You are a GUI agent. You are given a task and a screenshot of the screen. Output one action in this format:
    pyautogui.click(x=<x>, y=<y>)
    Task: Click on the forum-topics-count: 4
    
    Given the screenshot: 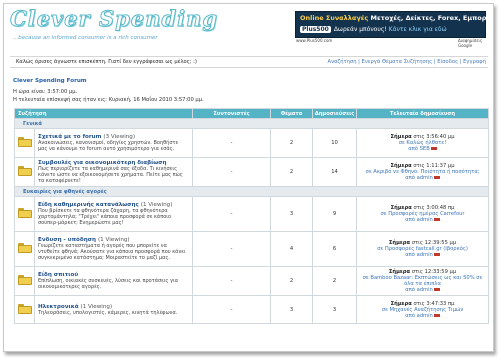 What is the action you would take?
    pyautogui.click(x=292, y=249)
    